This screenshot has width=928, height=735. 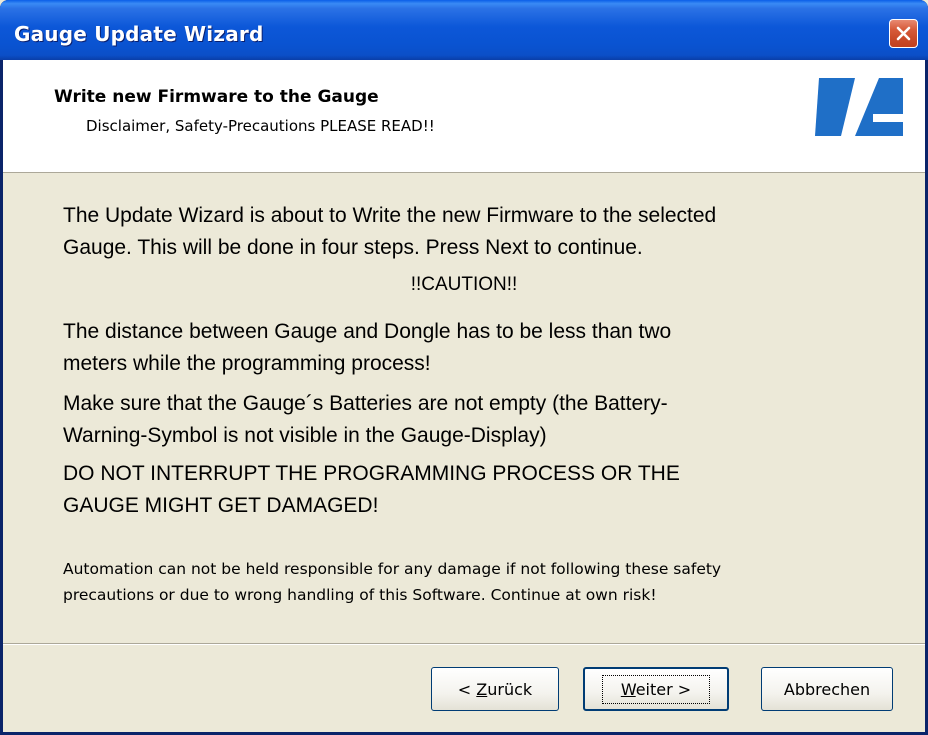 I want to click on cancel-button-label: Abbrechen, so click(x=827, y=689).